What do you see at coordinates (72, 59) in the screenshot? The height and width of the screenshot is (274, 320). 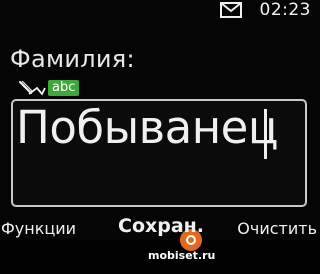 I see `field-label: Фамилия:` at bounding box center [72, 59].